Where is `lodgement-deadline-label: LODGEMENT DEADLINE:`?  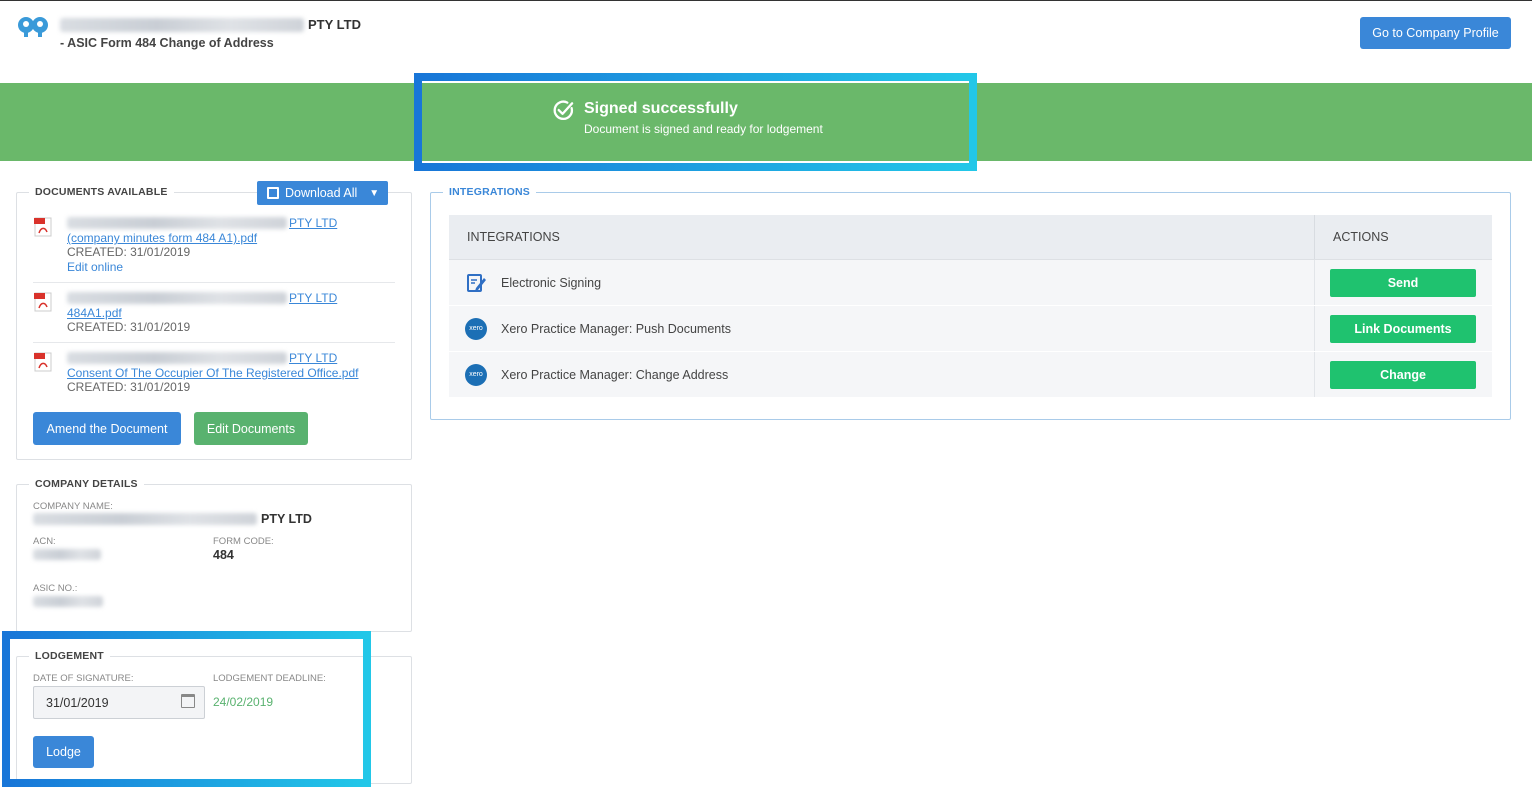 lodgement-deadline-label: LODGEMENT DEADLINE: is located at coordinates (269, 678).